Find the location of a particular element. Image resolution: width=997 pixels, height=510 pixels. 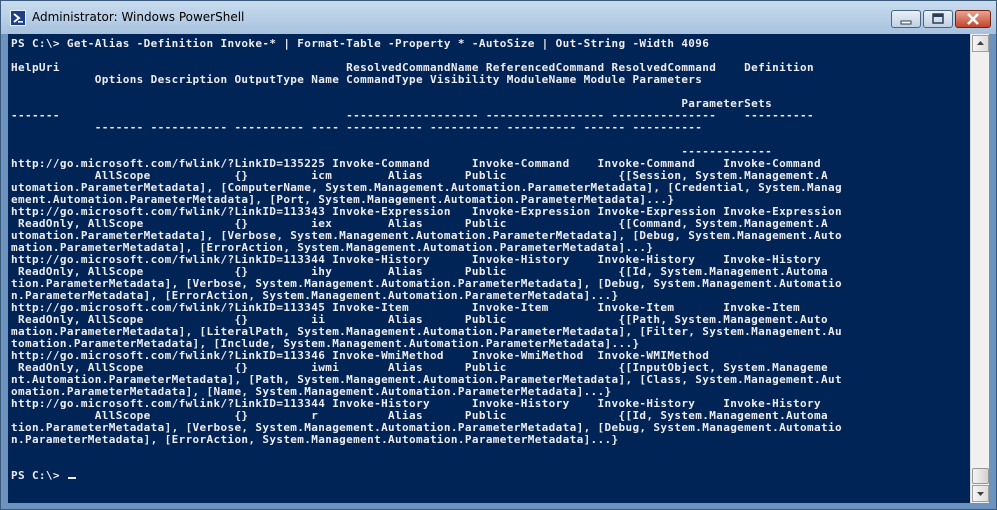

close-icon is located at coordinates (973, 19).